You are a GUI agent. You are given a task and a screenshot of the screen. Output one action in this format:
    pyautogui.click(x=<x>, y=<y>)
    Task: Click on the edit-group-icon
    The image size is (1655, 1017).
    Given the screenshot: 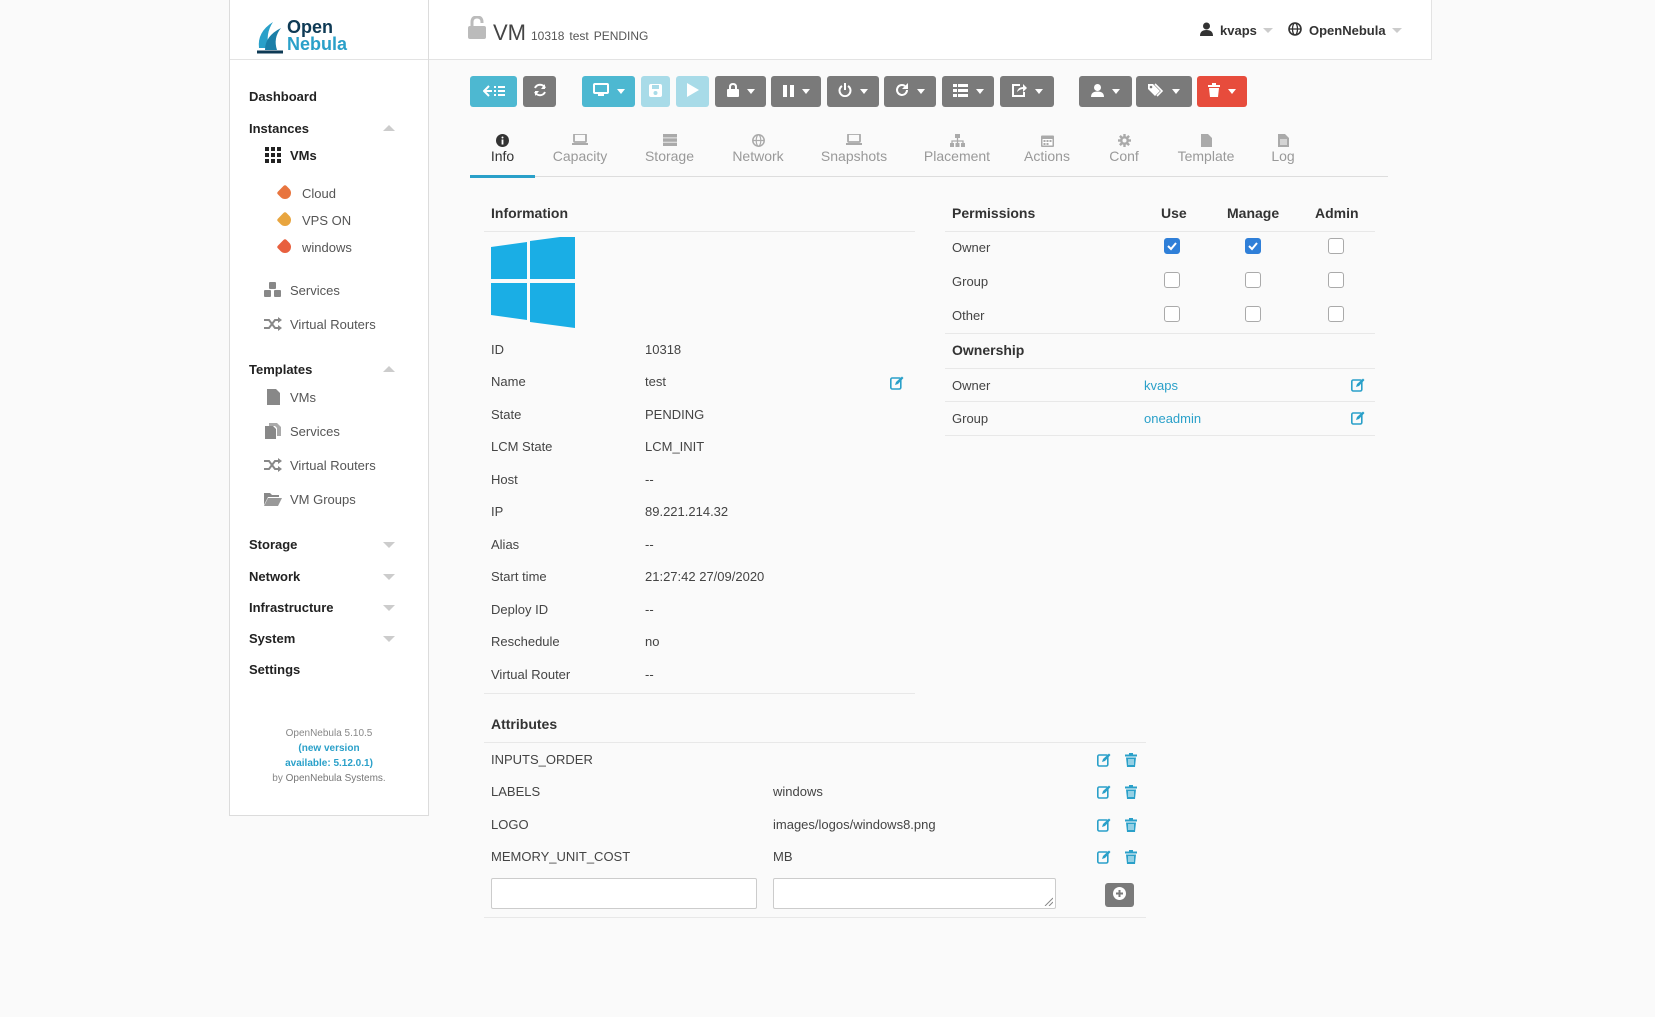 What is the action you would take?
    pyautogui.click(x=1358, y=418)
    